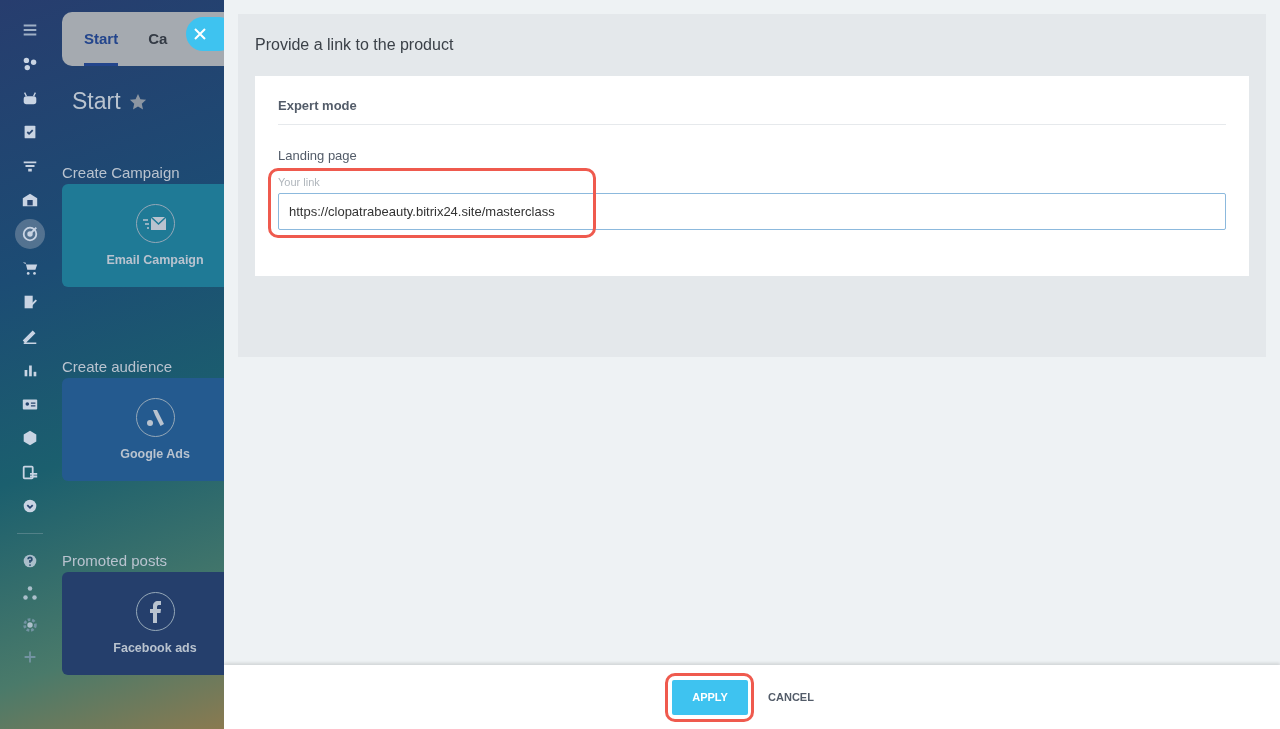  What do you see at coordinates (115, 561) in the screenshot?
I see `section-heading: Promoted posts` at bounding box center [115, 561].